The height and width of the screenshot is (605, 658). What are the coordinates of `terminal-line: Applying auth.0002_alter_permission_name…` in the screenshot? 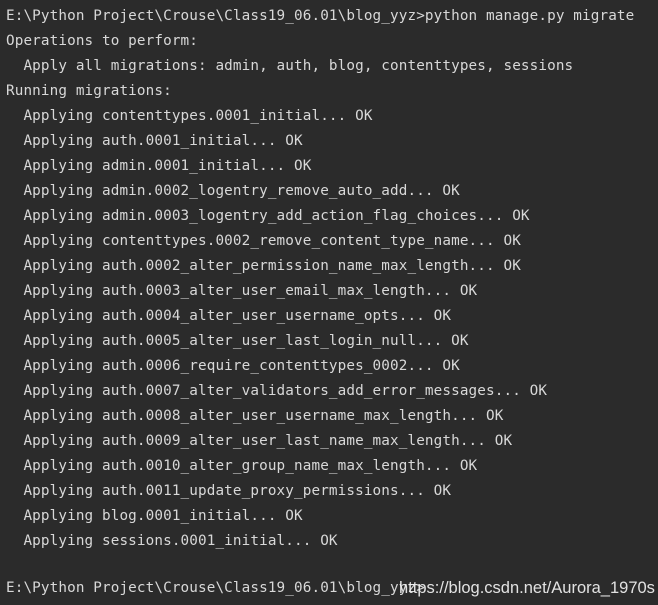 It's located at (263, 266).